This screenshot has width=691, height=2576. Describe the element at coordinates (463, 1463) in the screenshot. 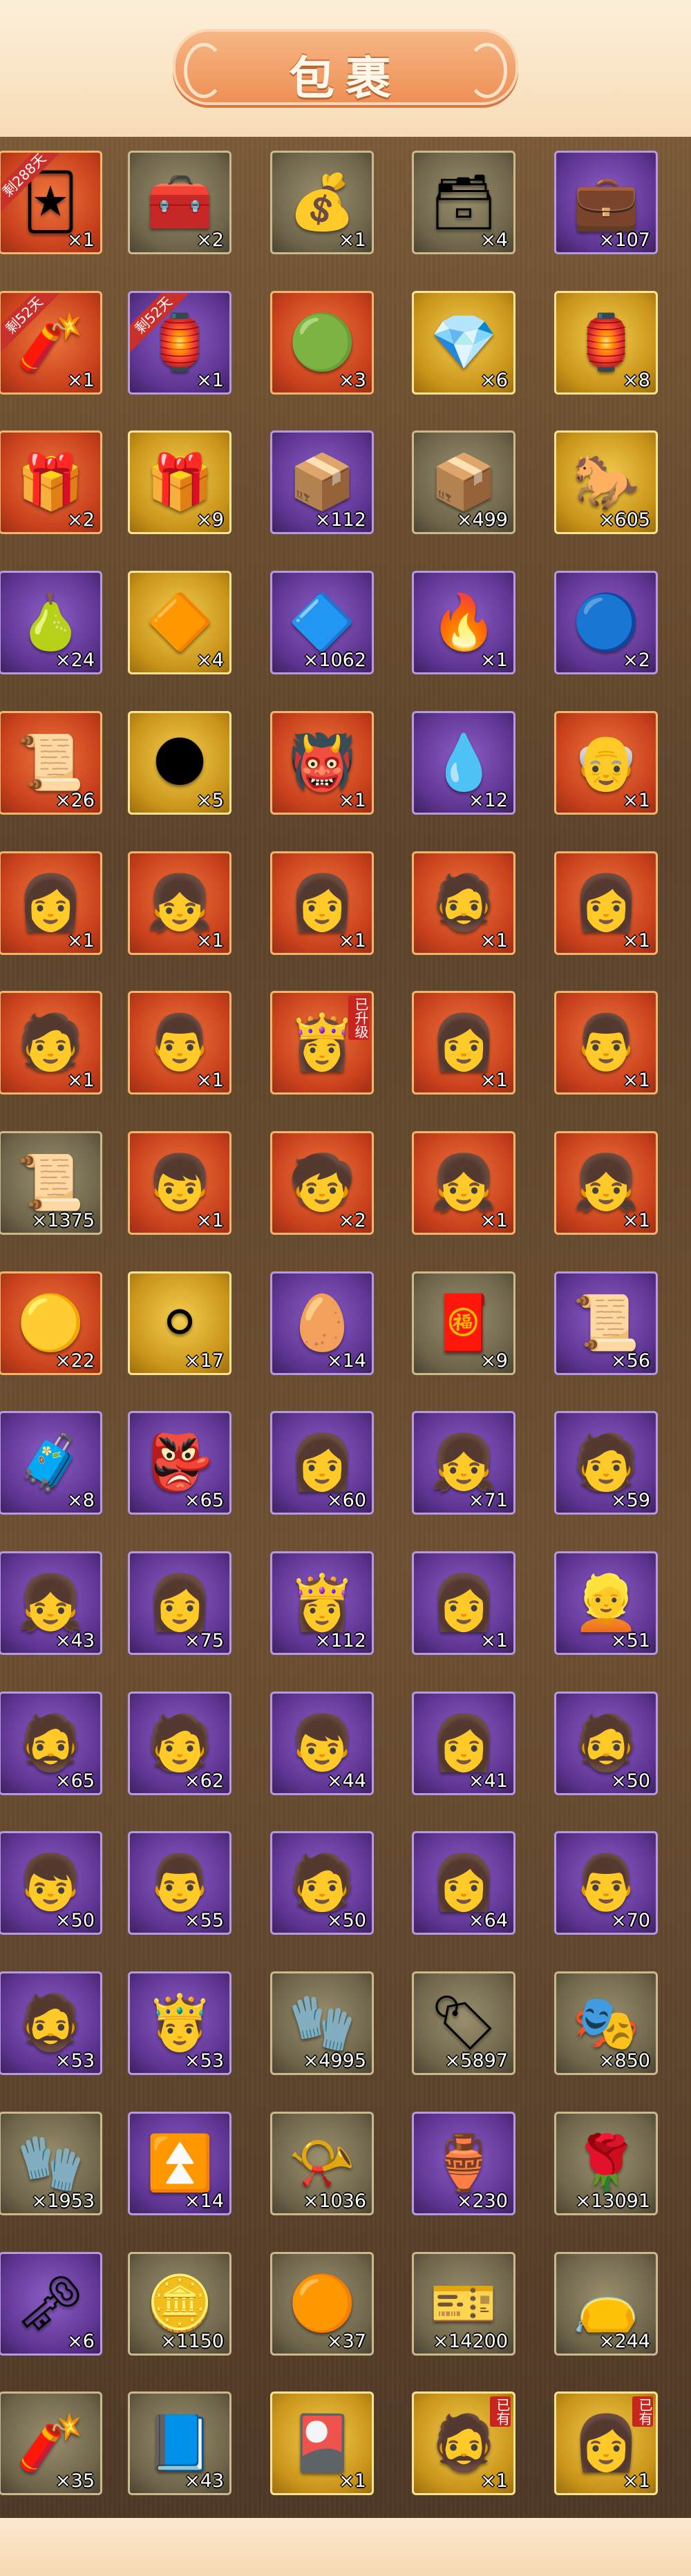

I see `inventory-slot: 👧 ×71` at that location.